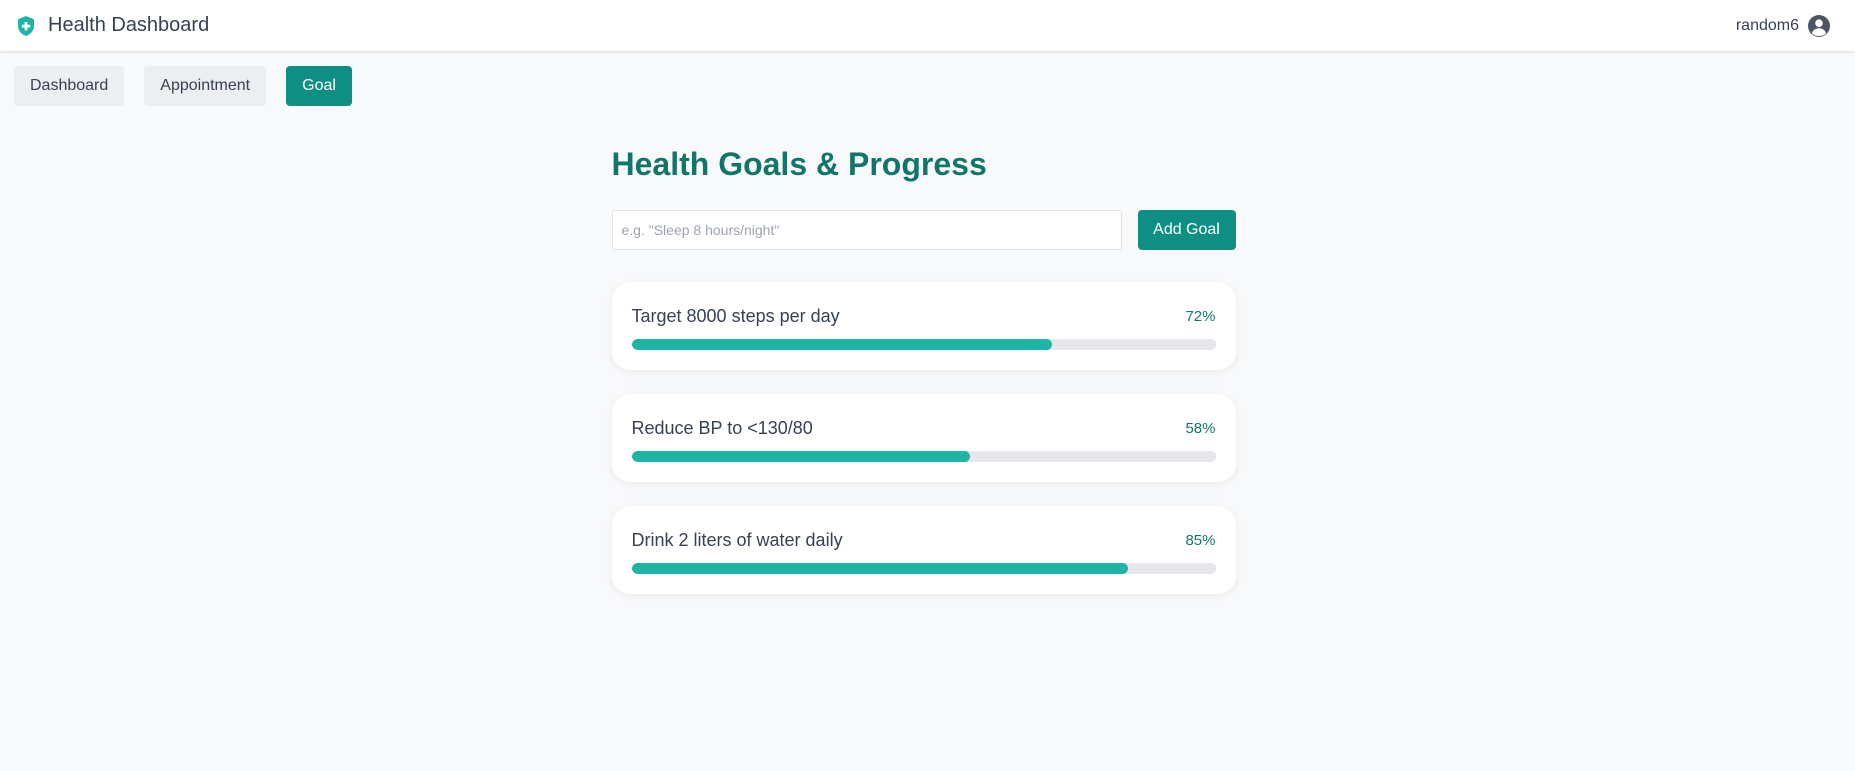 The image size is (1855, 771). I want to click on brand: Health Dashboard, so click(112, 25).